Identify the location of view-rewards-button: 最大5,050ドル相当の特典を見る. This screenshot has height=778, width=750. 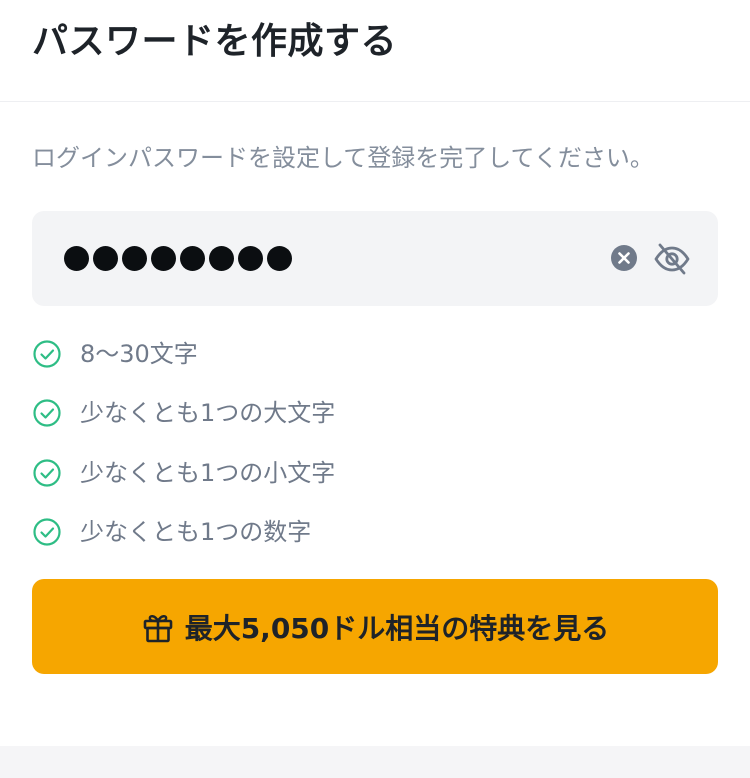
(375, 626).